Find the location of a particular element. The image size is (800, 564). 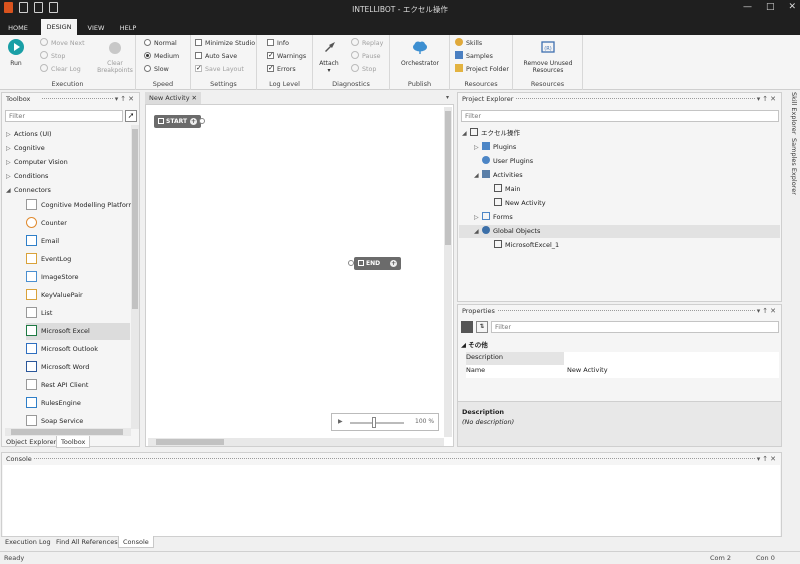

activity-main: Main is located at coordinates (507, 189).